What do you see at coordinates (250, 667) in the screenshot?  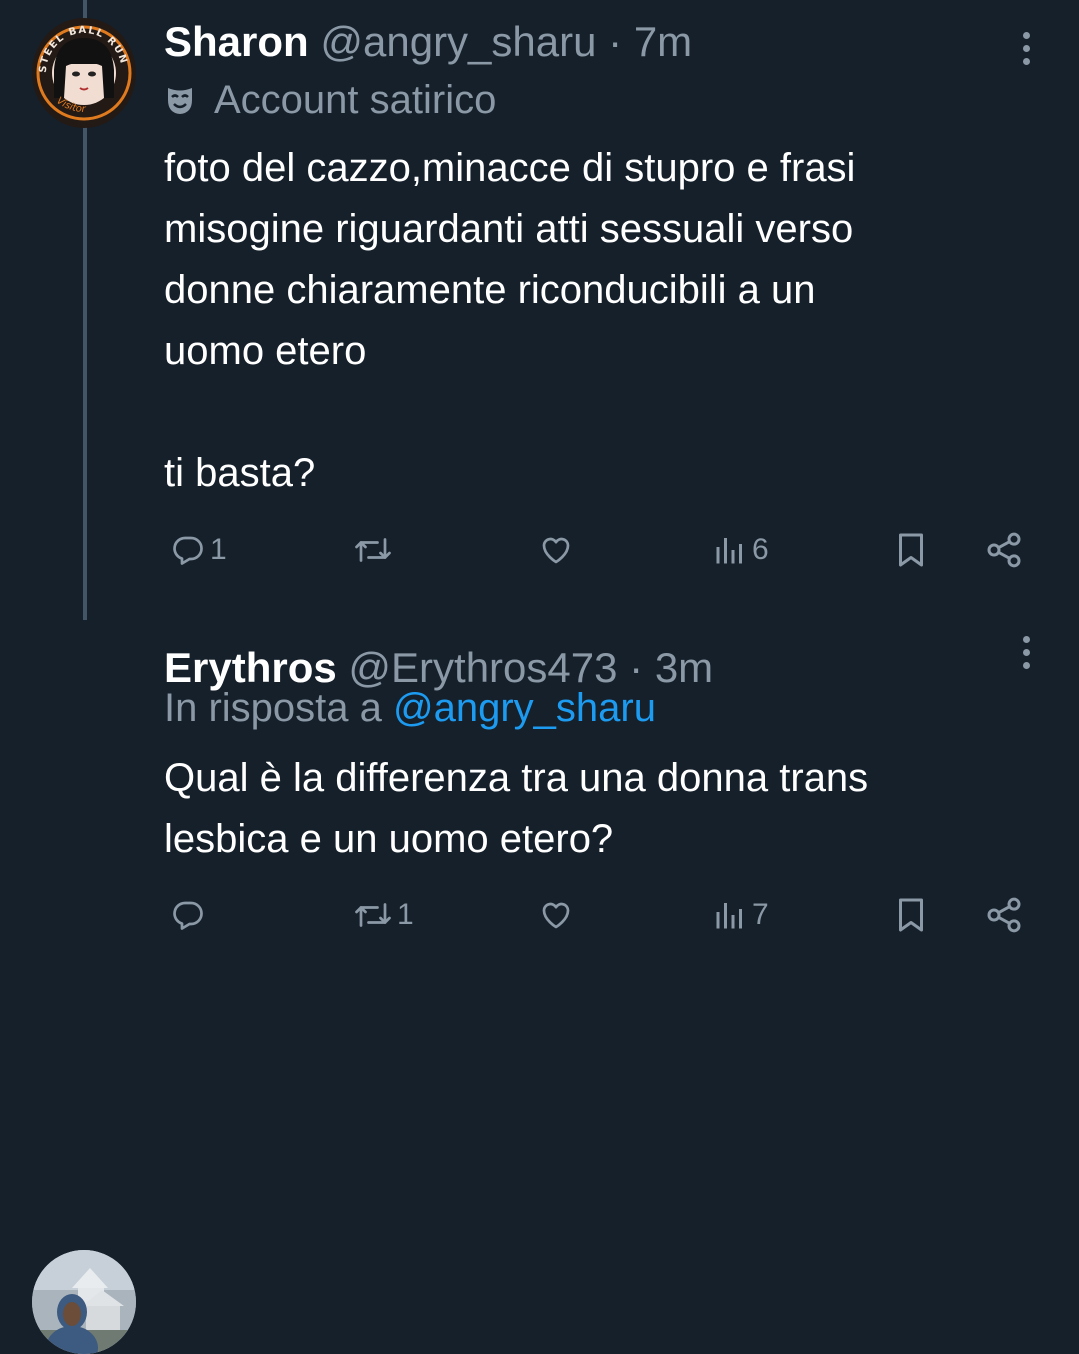 I see `display-name: Erythros` at bounding box center [250, 667].